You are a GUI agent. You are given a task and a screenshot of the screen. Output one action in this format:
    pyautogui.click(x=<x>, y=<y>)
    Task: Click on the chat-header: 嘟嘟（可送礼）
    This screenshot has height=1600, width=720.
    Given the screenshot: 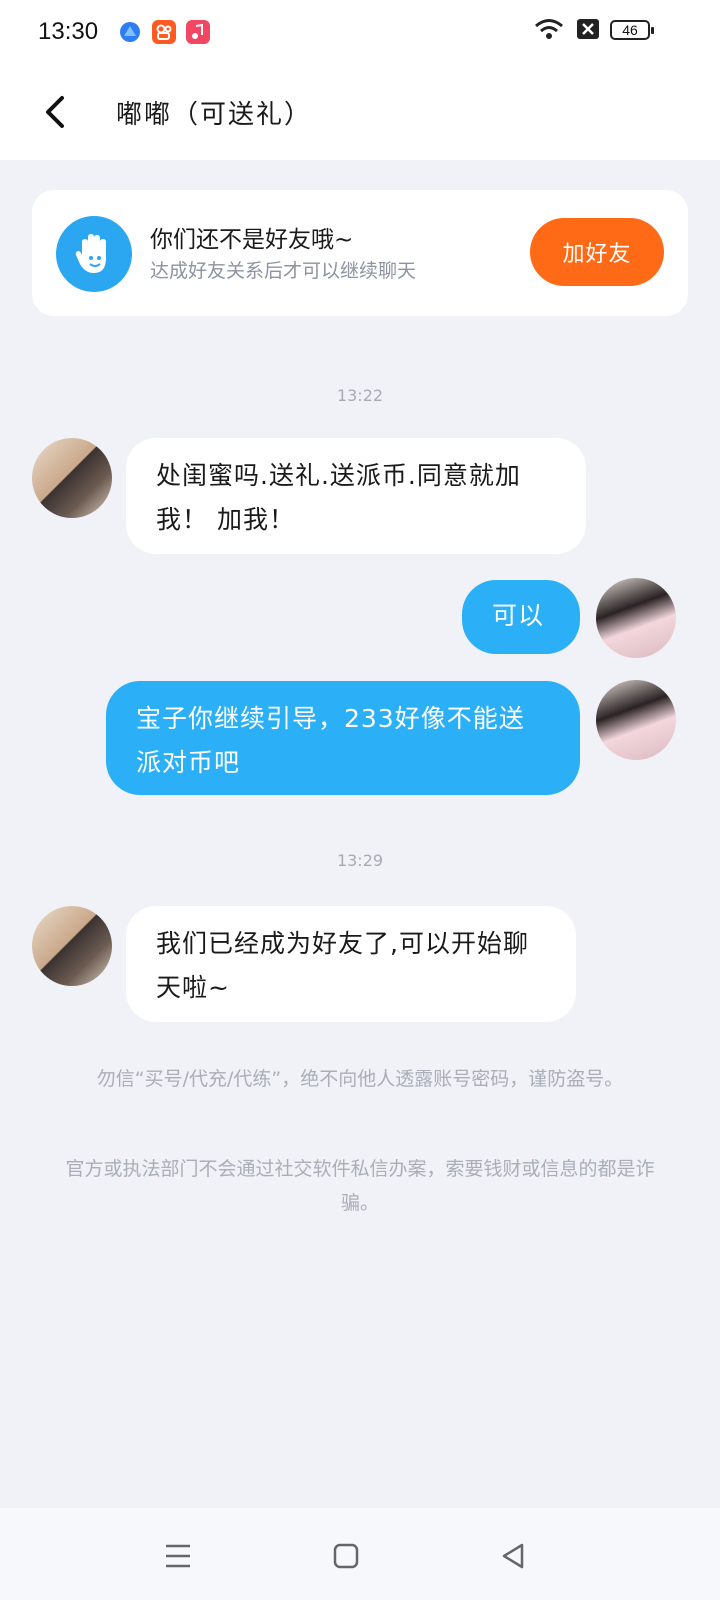 What is the action you would take?
    pyautogui.click(x=360, y=112)
    